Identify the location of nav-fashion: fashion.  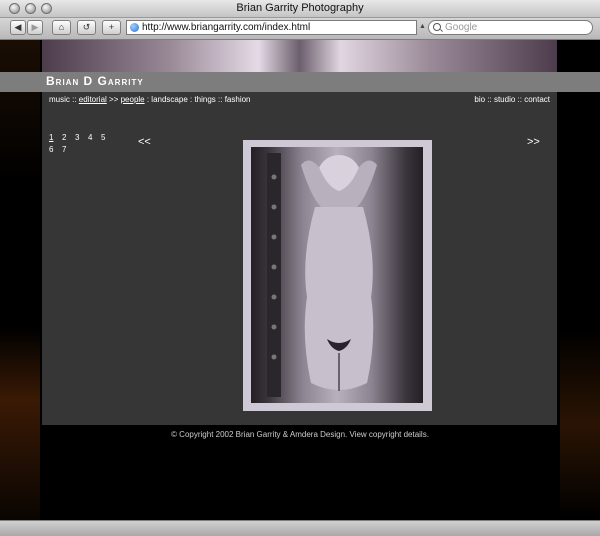
(238, 99).